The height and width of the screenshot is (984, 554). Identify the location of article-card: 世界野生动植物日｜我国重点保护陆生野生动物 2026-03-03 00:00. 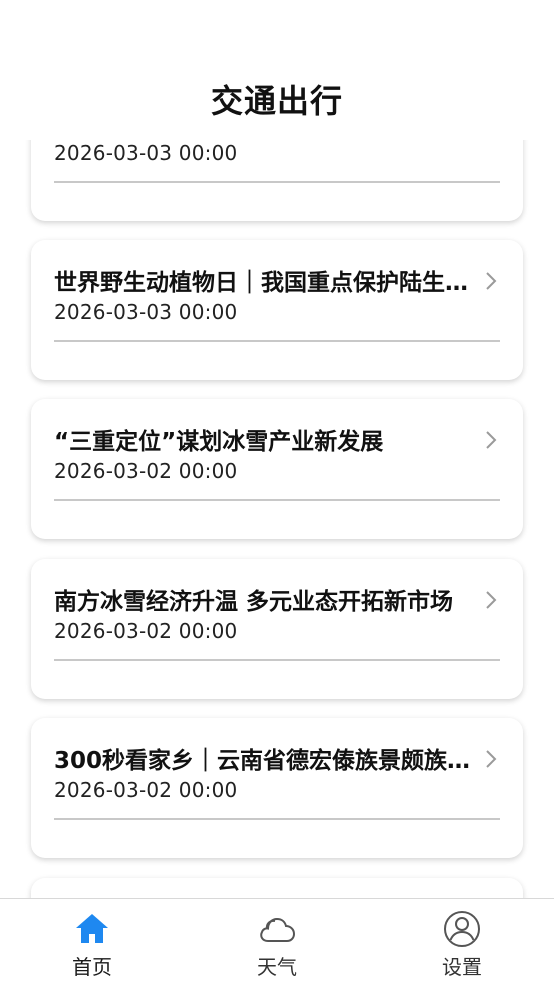
(277, 310).